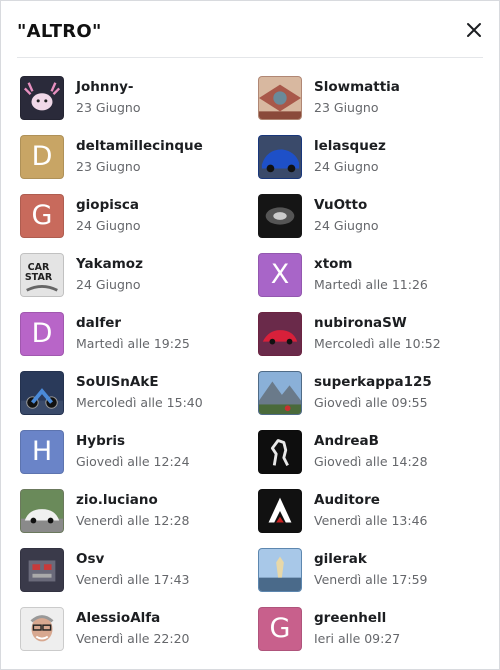 This screenshot has height=670, width=500. I want to click on list-item: CAR STAR Yakamoz 24 Giugno, so click(139, 282).